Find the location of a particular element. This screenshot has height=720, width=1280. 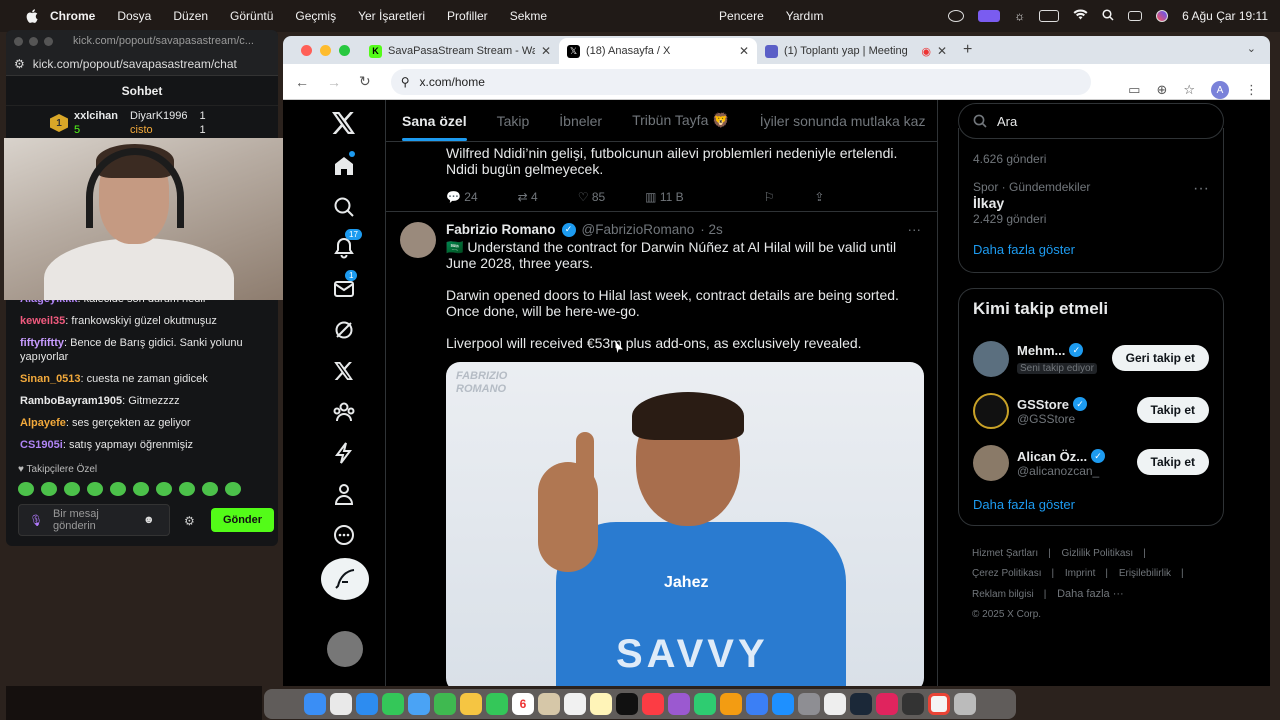

tweet-author-name: Fabrizio Romano is located at coordinates (501, 229).